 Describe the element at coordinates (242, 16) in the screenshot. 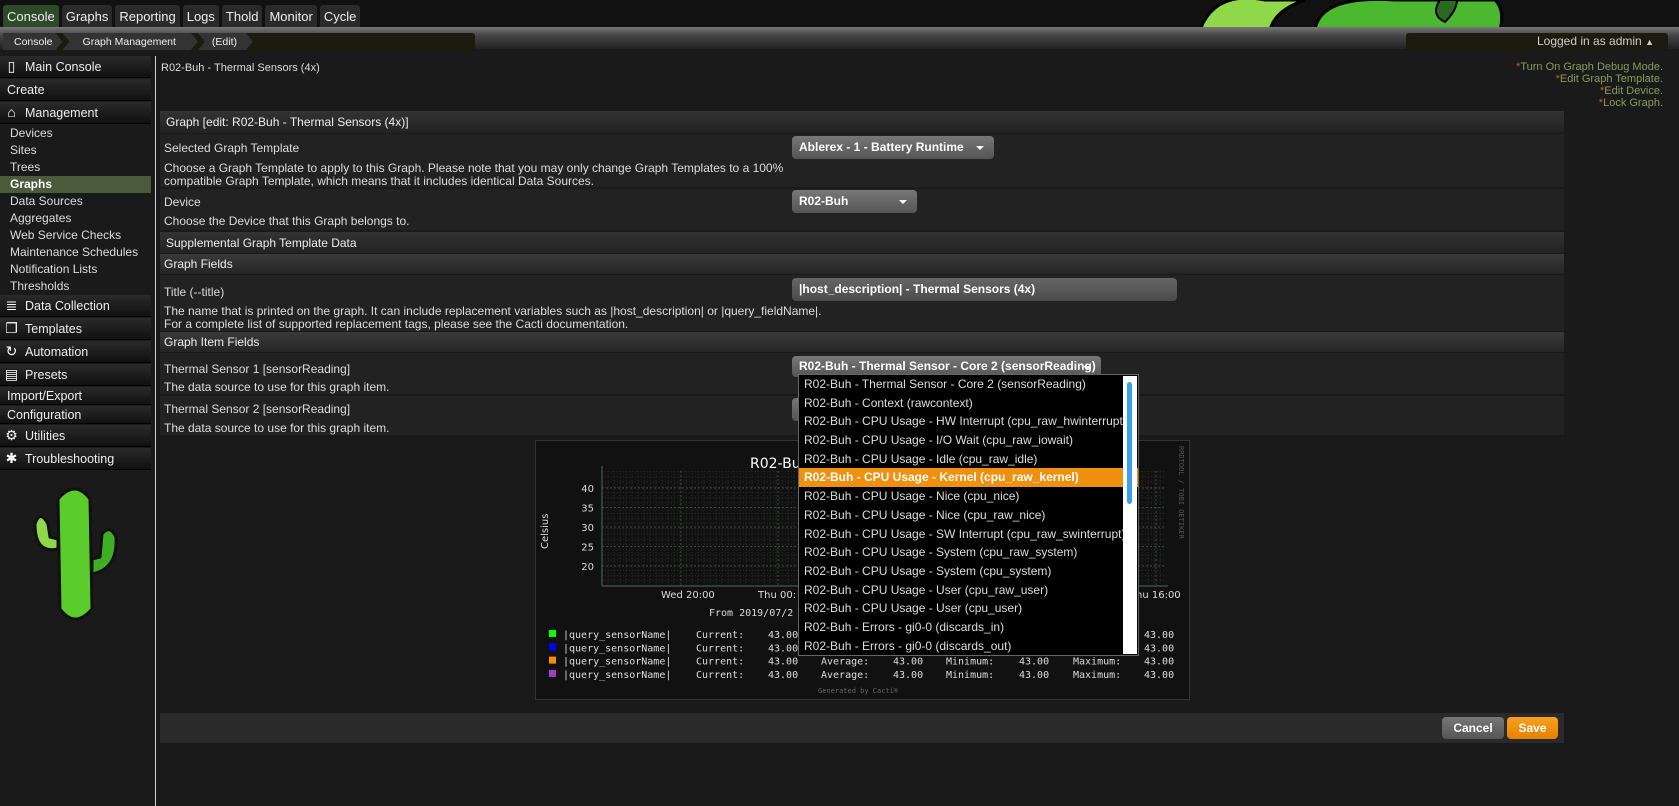

I see `tab-thold: Thold` at that location.